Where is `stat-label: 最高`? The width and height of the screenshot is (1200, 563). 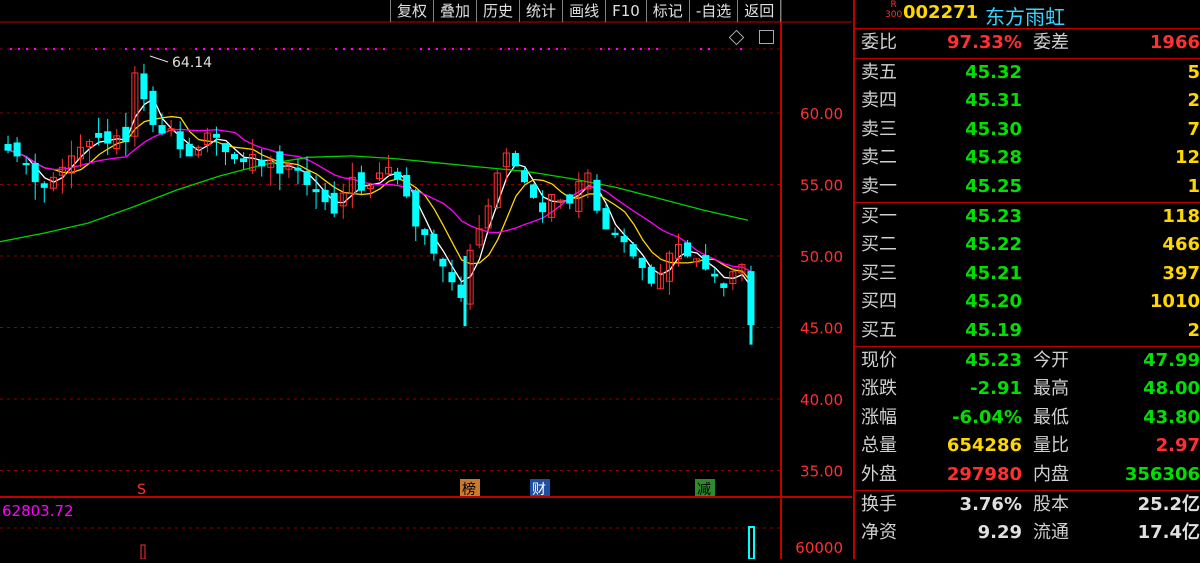 stat-label: 最高 is located at coordinates (1051, 389).